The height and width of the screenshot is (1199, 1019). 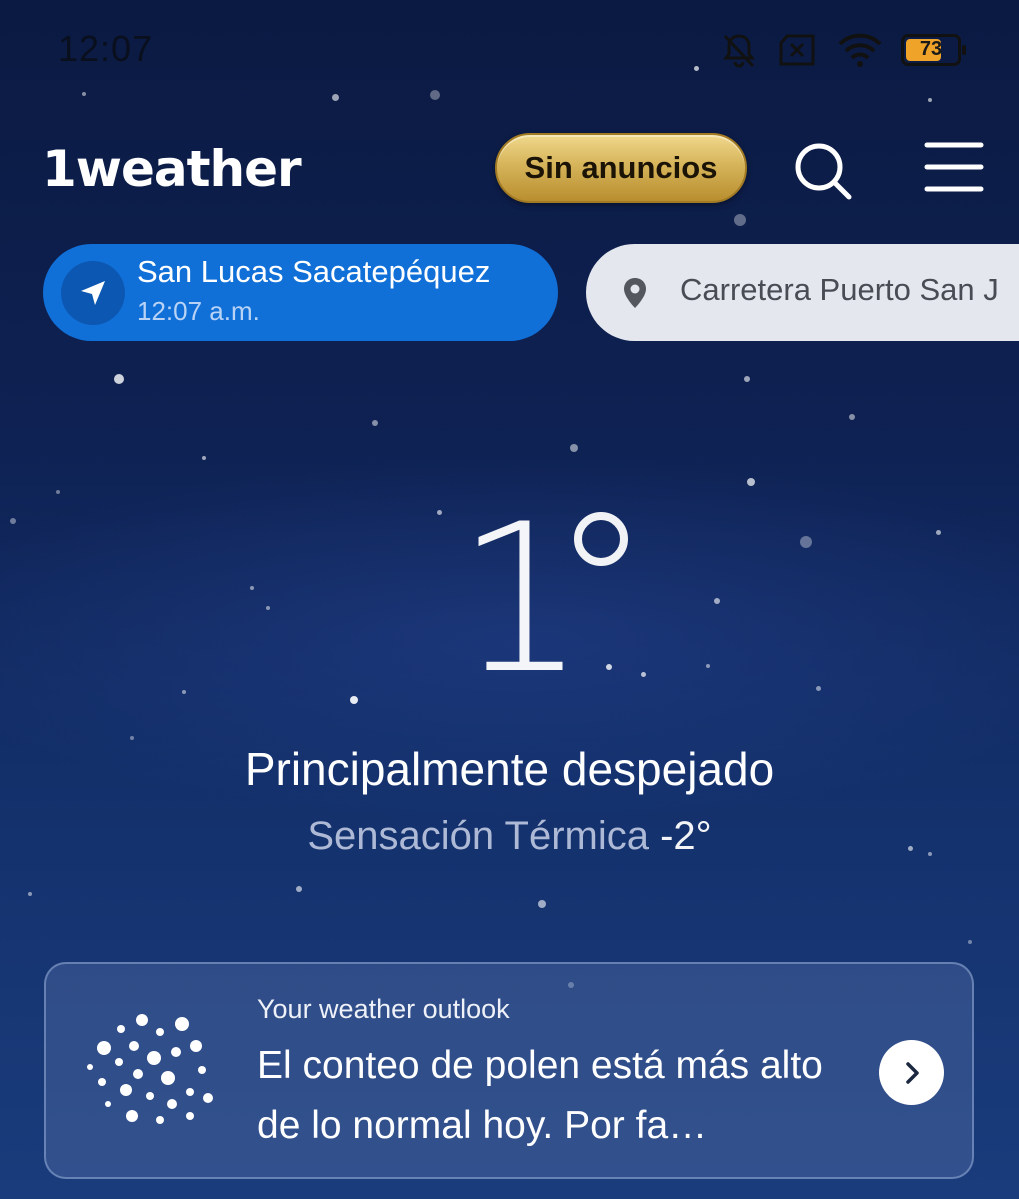 What do you see at coordinates (635, 295) in the screenshot?
I see `location-pin-icon` at bounding box center [635, 295].